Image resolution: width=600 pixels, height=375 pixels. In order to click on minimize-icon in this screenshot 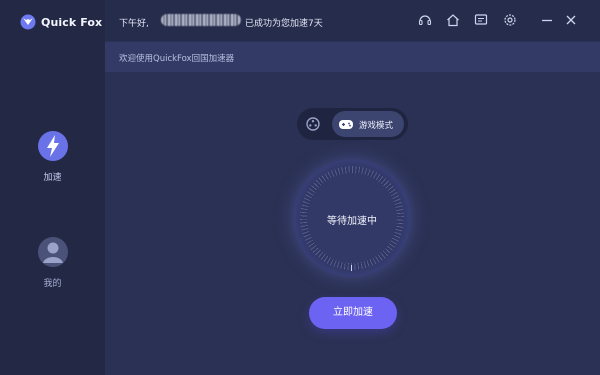, I will do `click(547, 20)`.